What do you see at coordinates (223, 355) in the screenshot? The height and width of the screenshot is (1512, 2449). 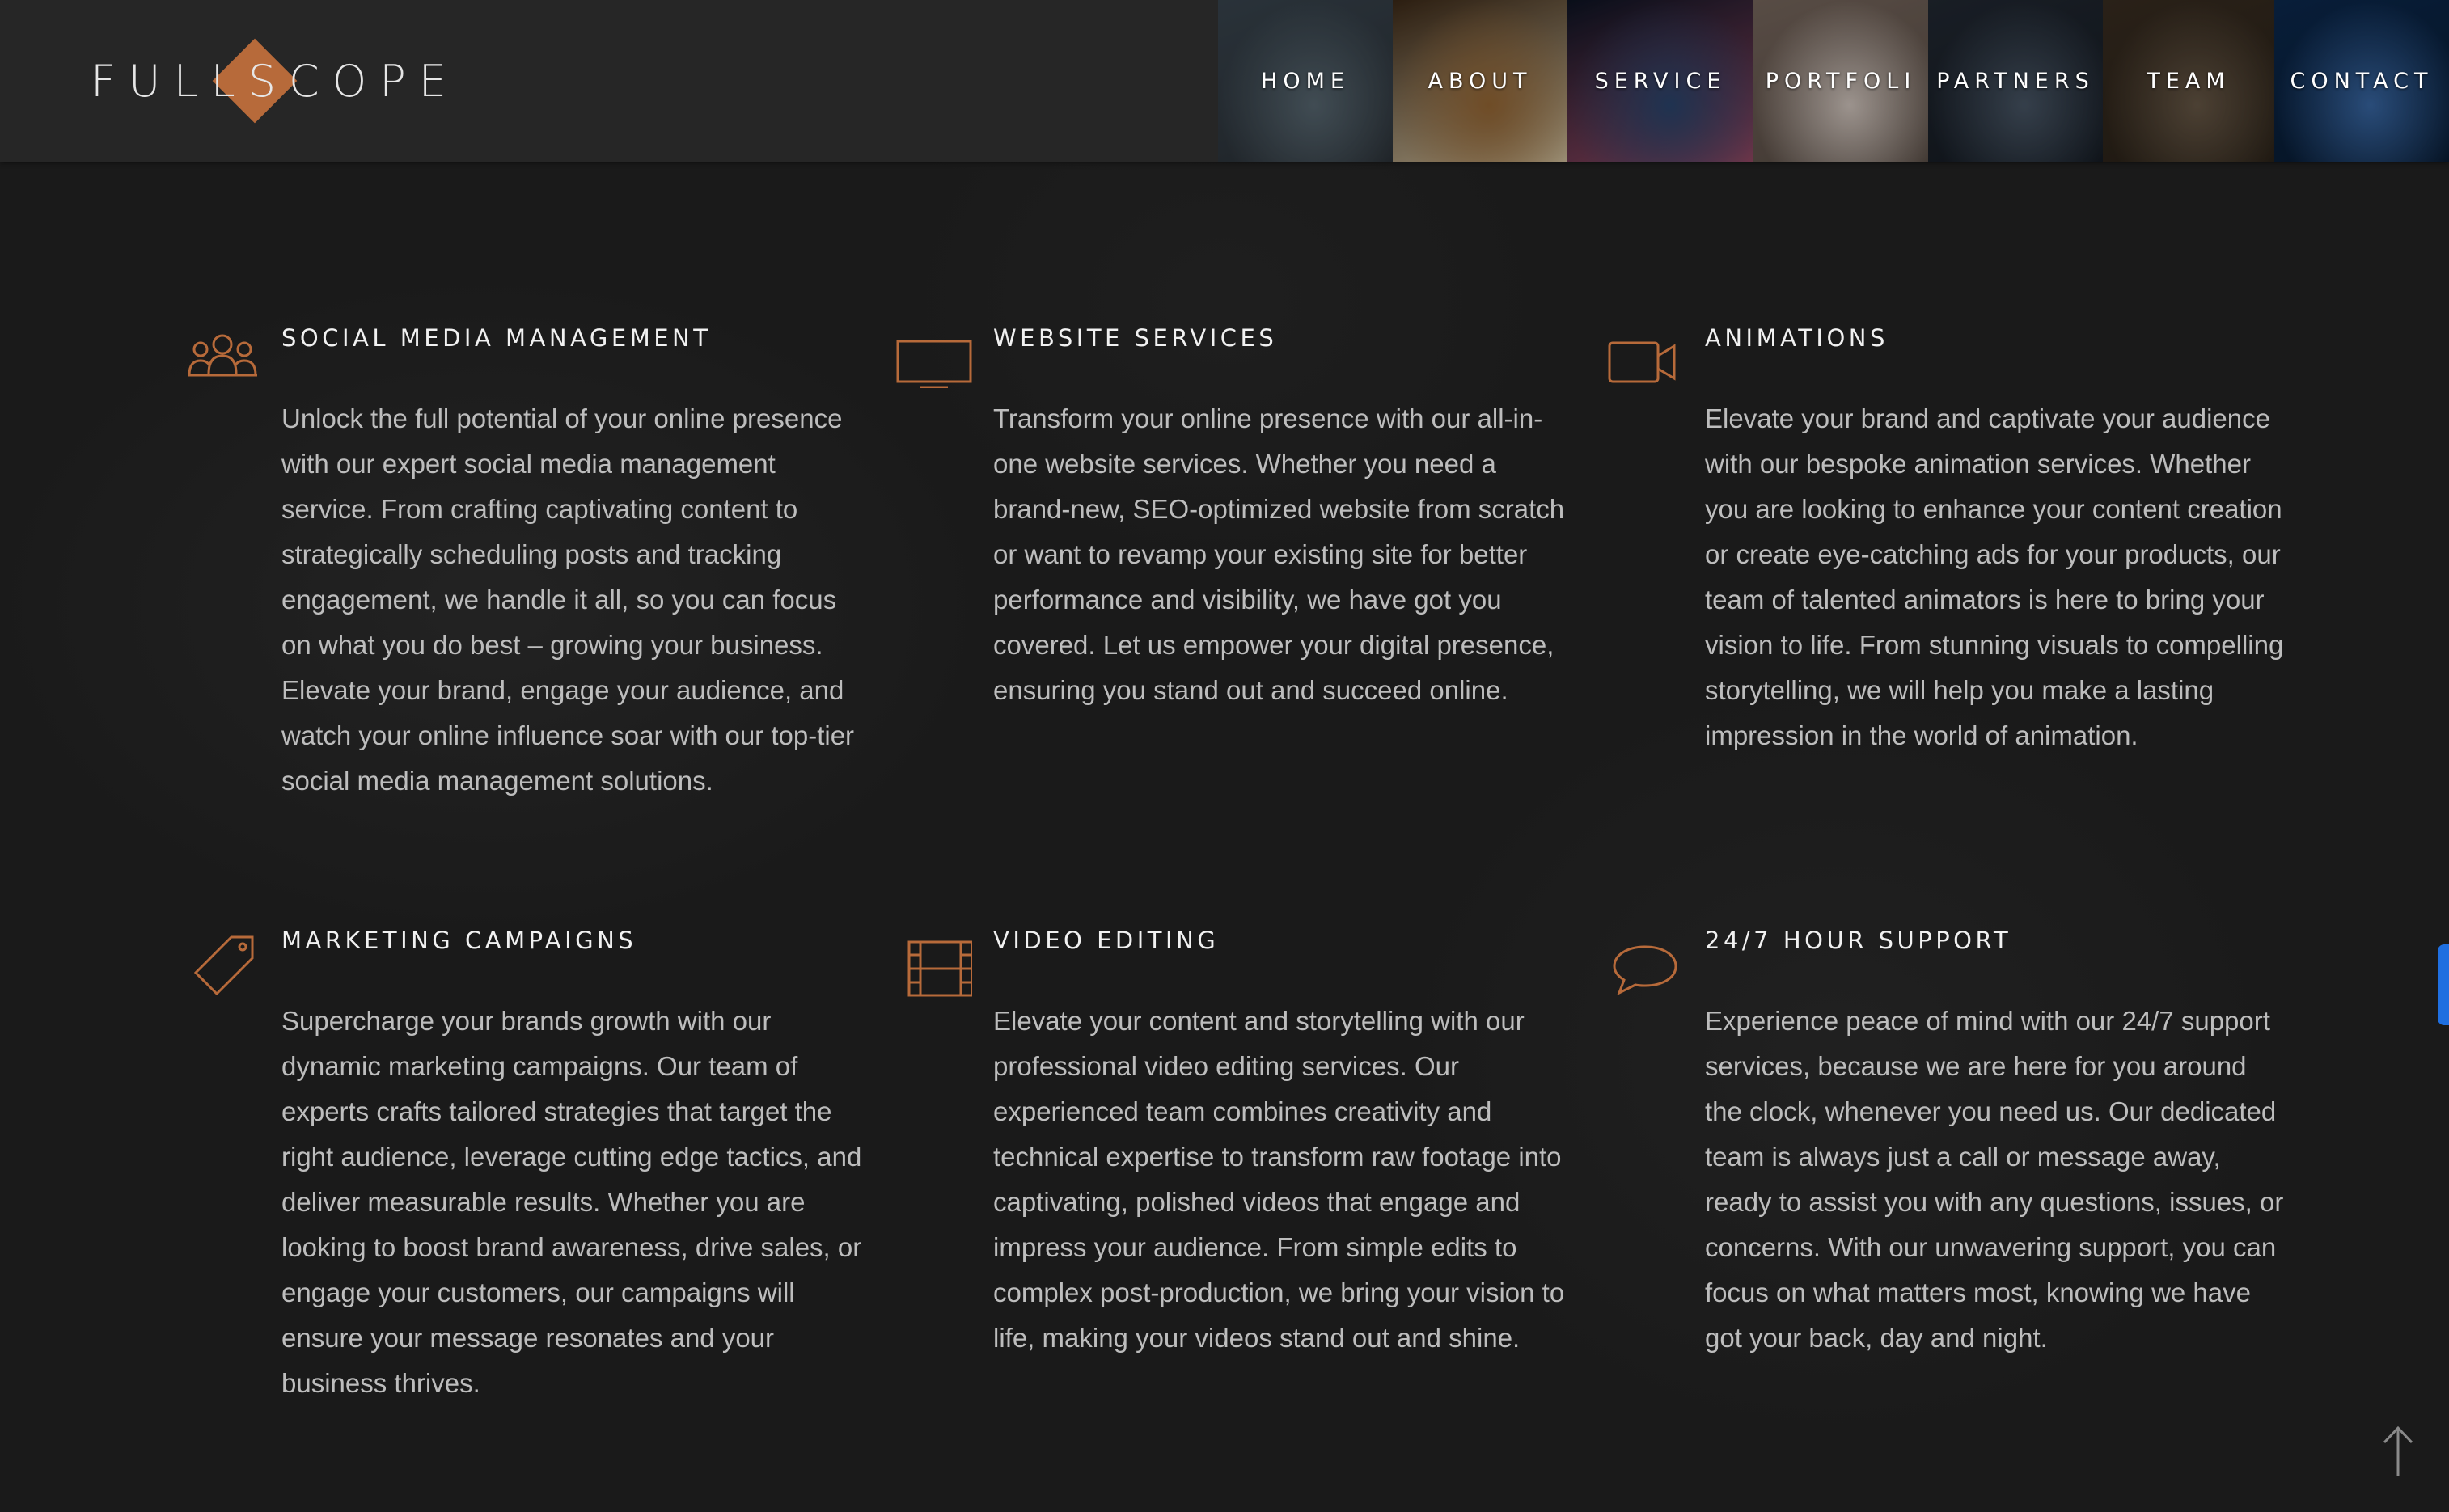 I see `people-group-icon` at bounding box center [223, 355].